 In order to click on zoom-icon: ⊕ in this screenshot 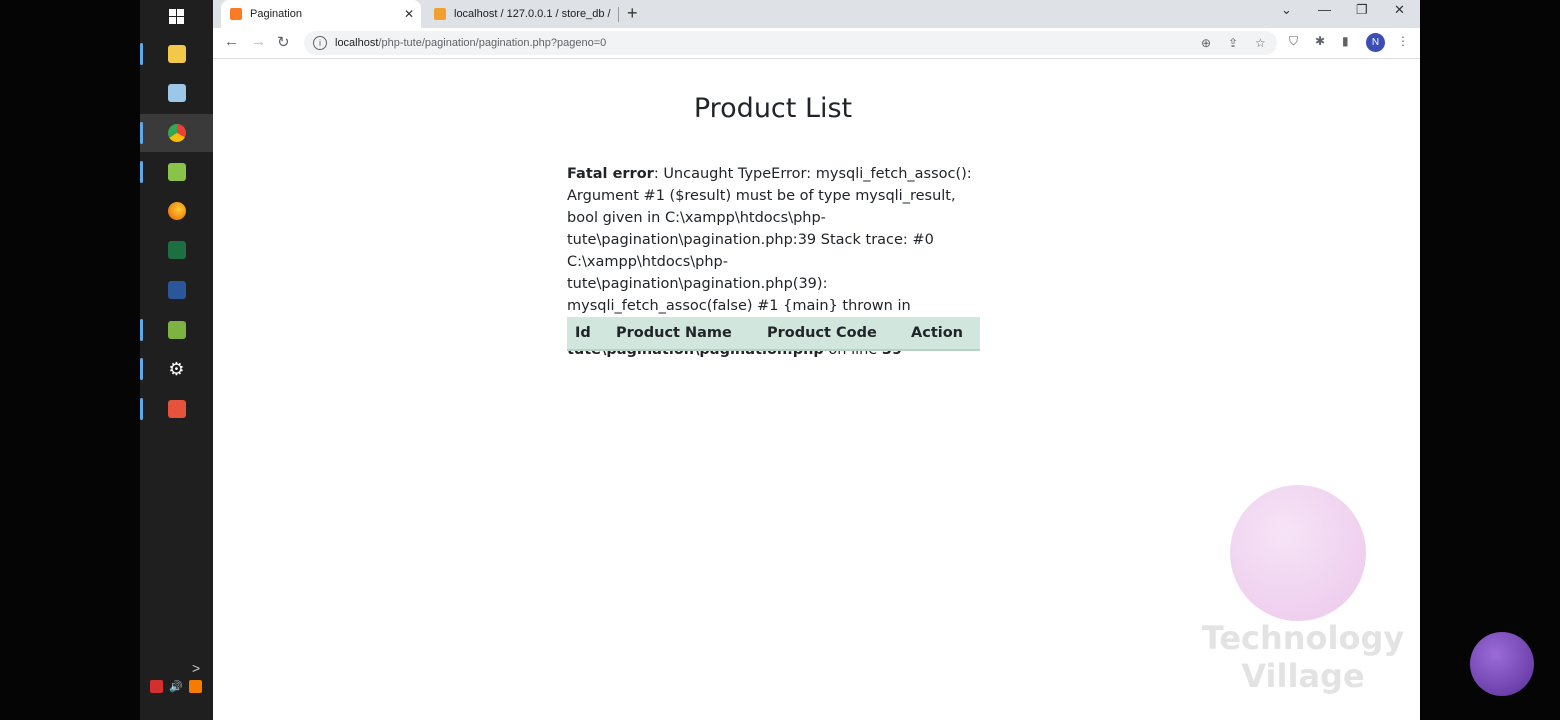, I will do `click(1206, 43)`.